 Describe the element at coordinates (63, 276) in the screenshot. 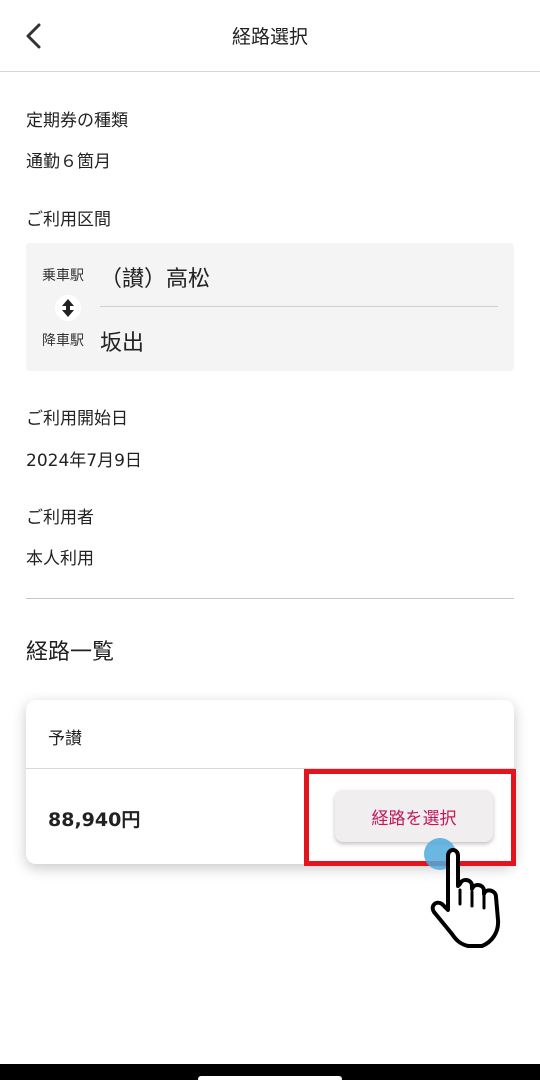

I see `boarding-station-label: 乗車駅` at that location.